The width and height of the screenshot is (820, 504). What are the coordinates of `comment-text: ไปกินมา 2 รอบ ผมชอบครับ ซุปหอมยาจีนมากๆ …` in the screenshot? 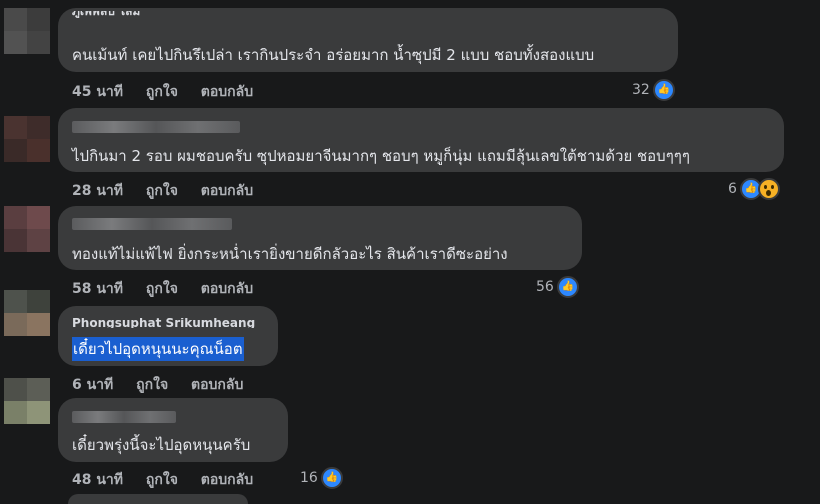 It's located at (381, 156).